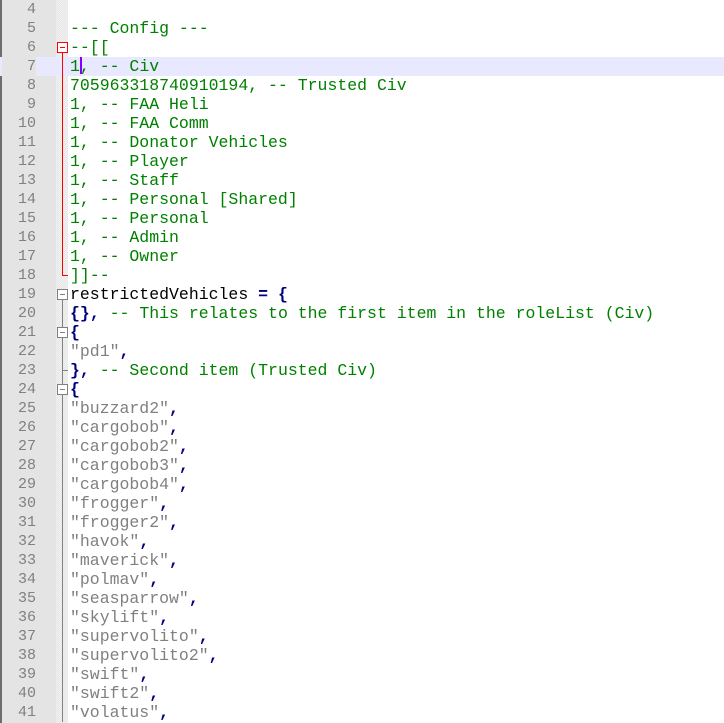  I want to click on code-line: 34 "polmav",, so click(362, 579).